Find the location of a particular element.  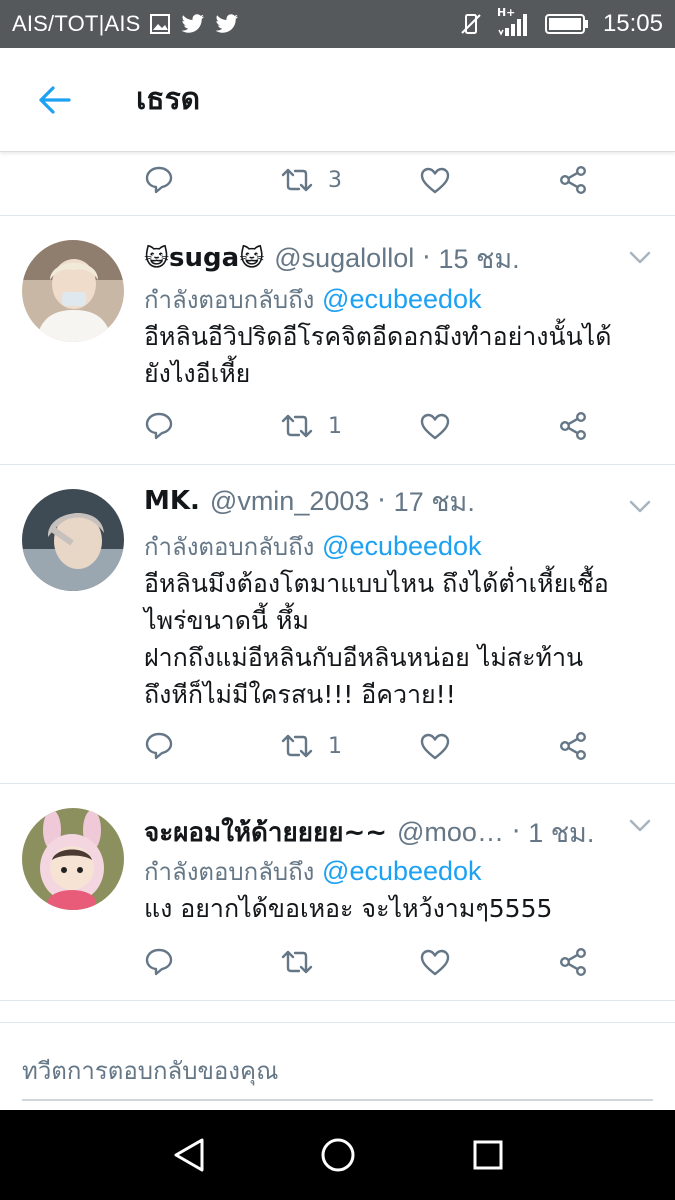

circle-home-icon is located at coordinates (338, 1155).